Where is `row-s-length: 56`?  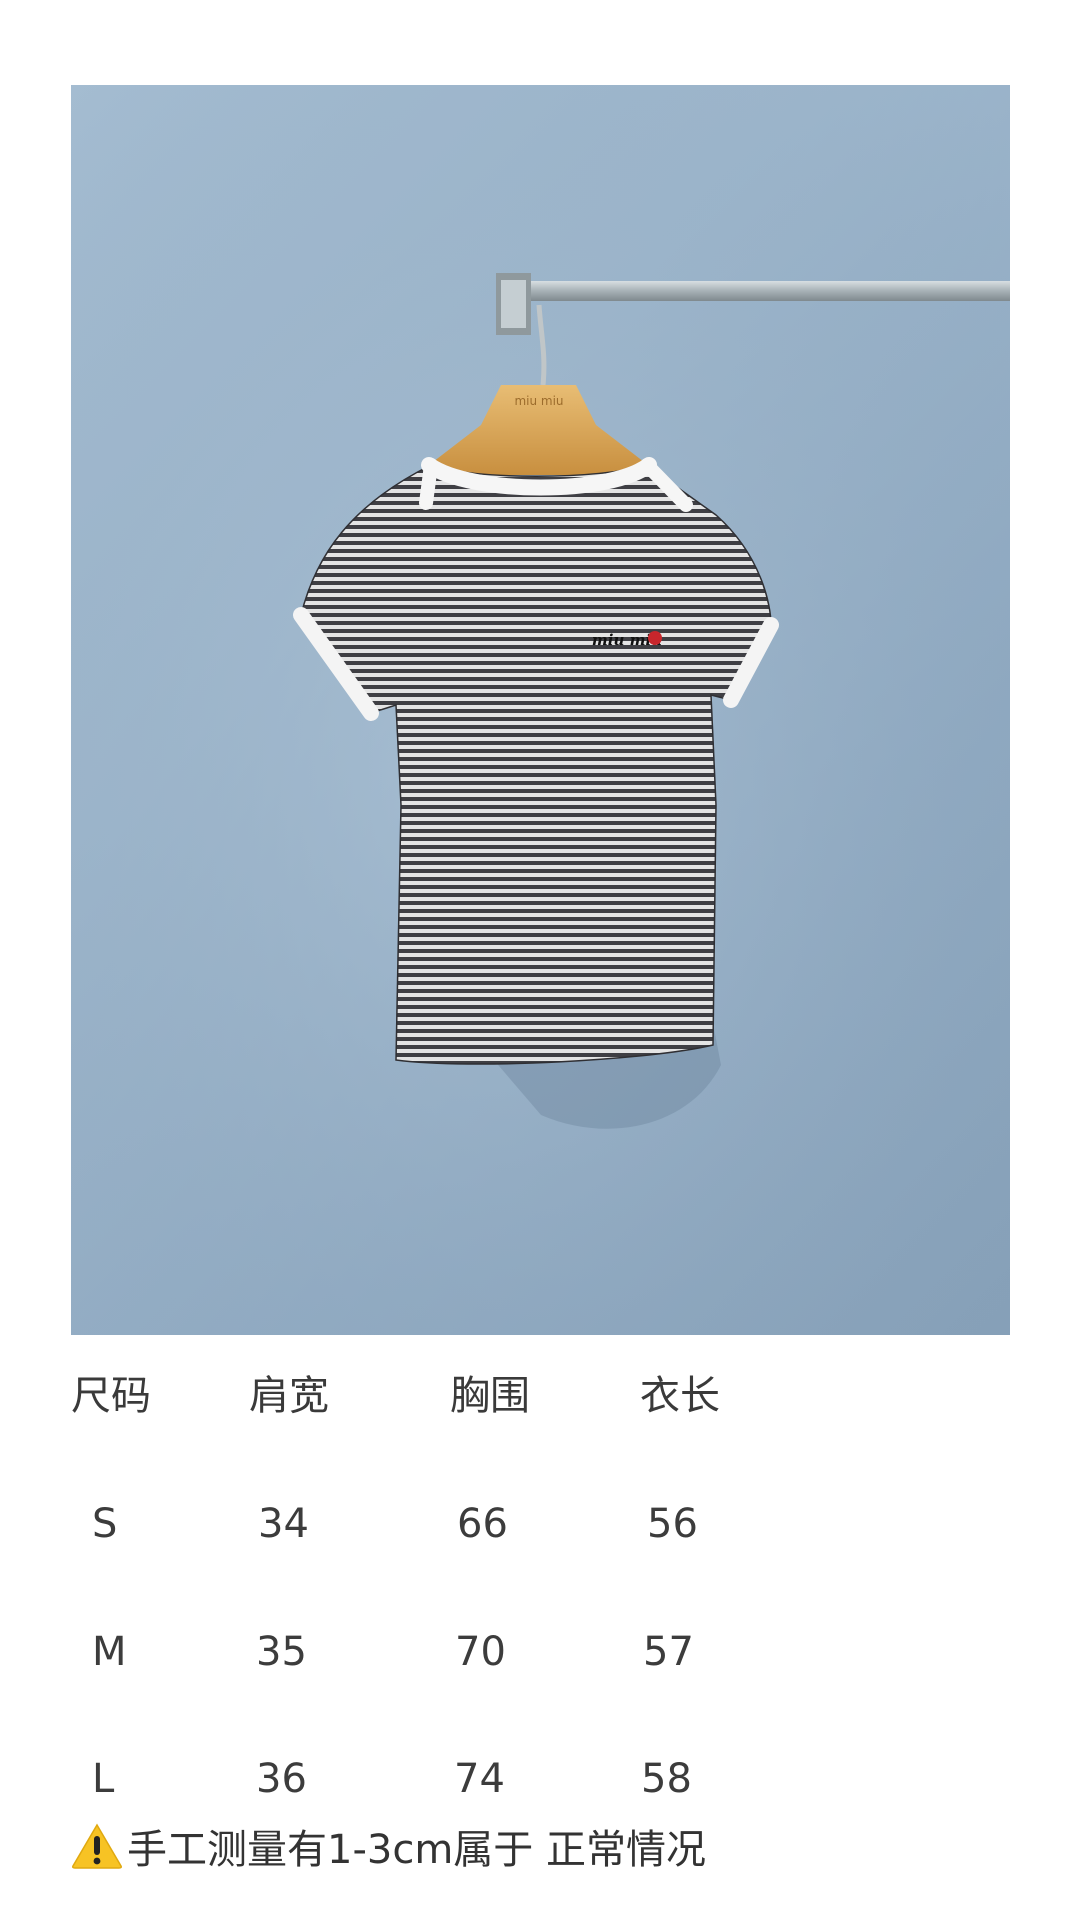 row-s-length: 56 is located at coordinates (672, 1524).